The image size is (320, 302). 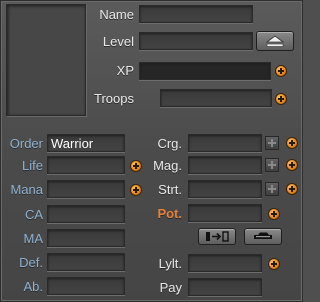 I want to click on pay-field, so click(x=225, y=287).